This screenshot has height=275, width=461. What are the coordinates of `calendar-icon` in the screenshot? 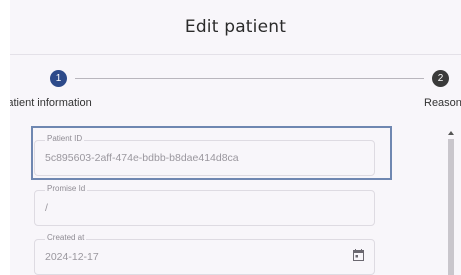 It's located at (358, 255).